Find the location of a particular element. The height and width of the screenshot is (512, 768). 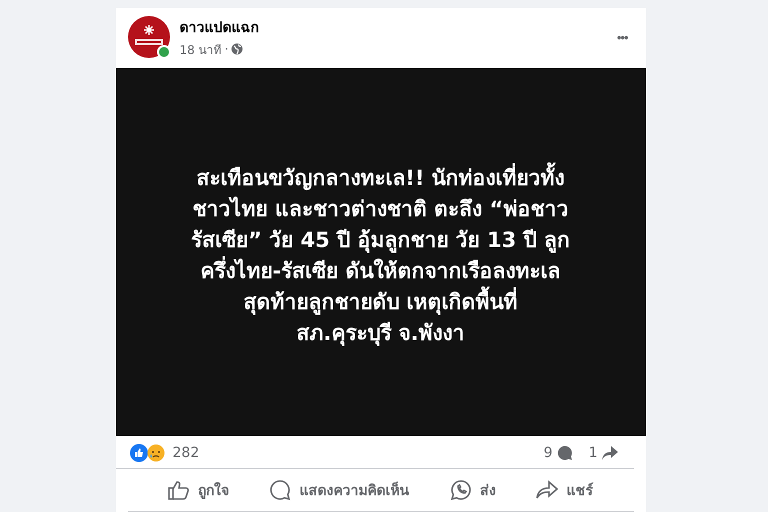

share-count: 1 is located at coordinates (593, 453).